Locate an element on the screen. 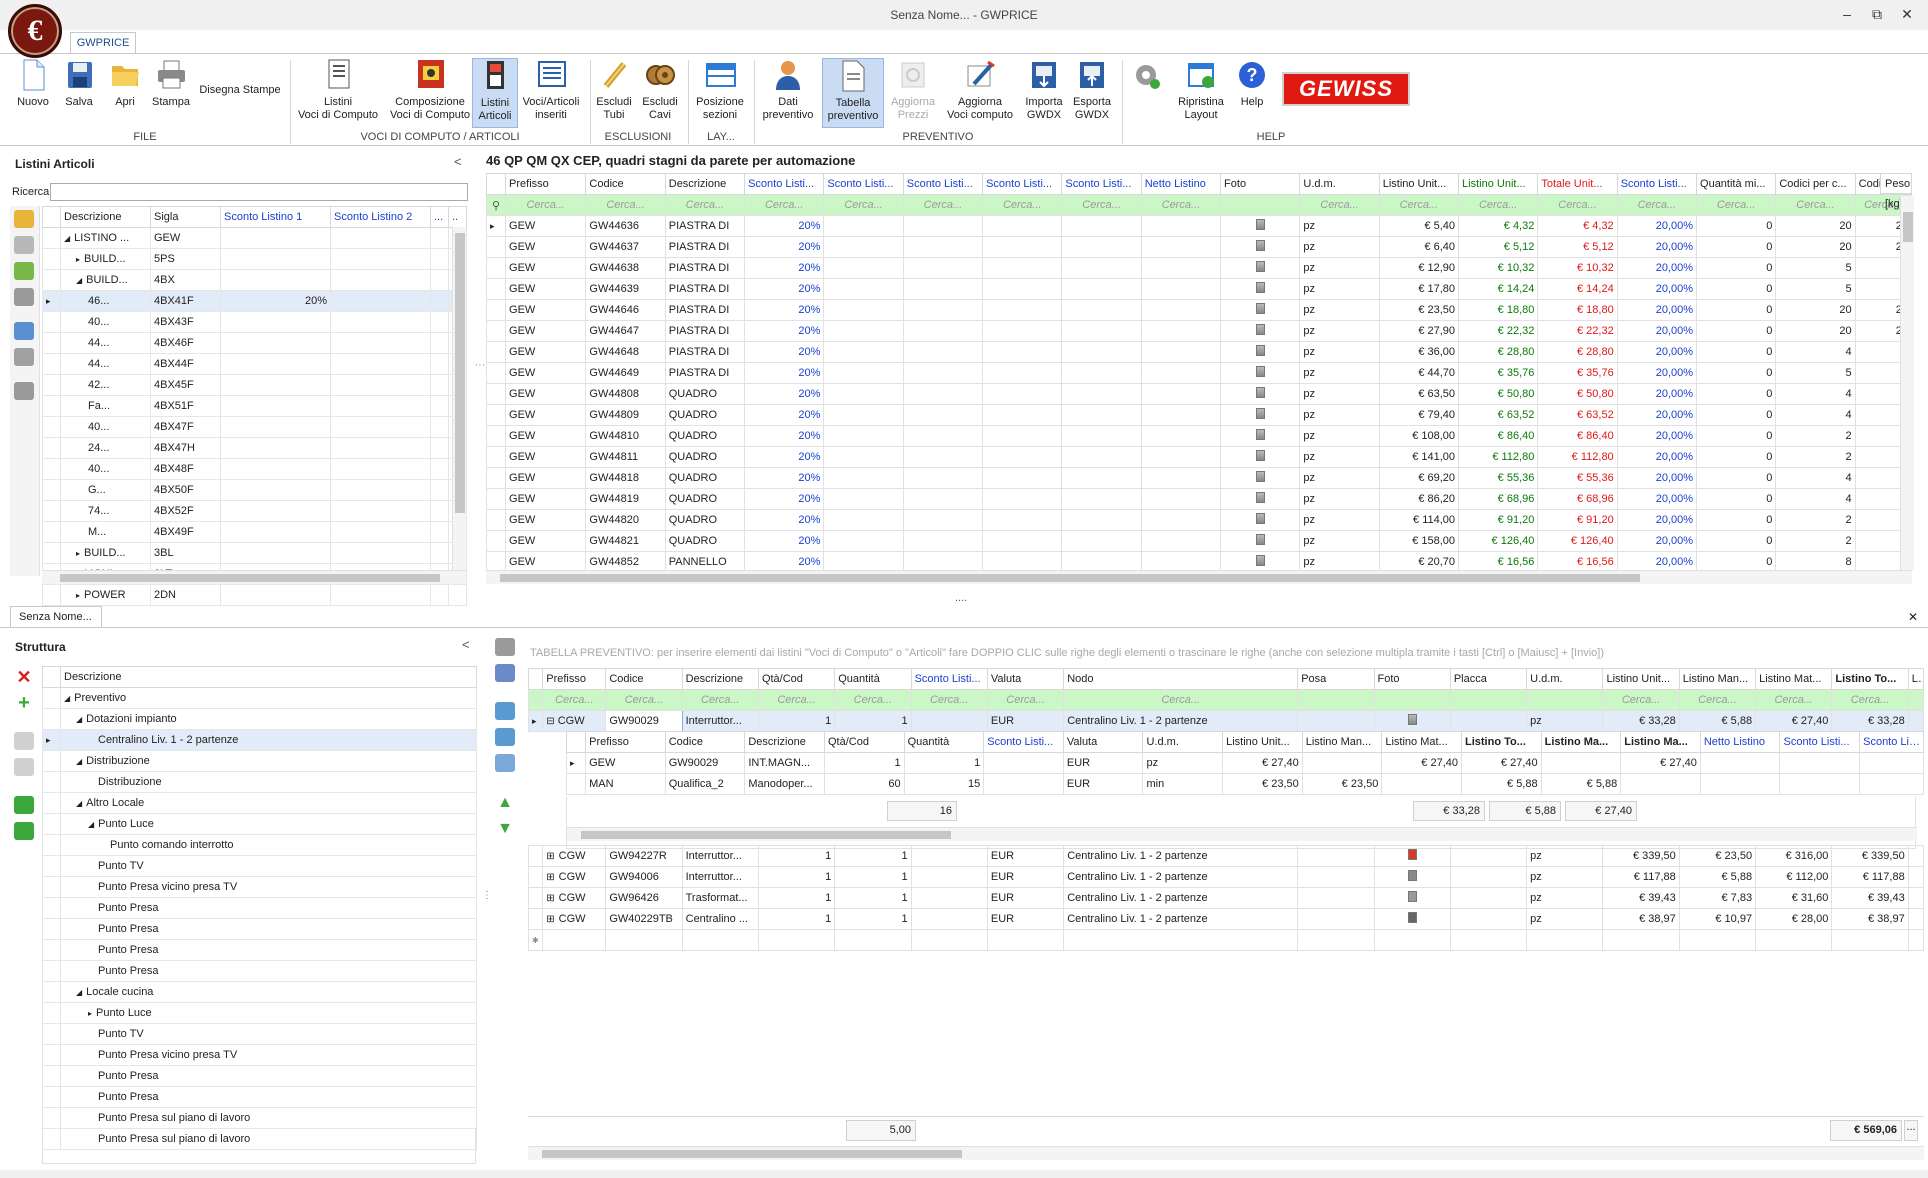  detail-cell-qta-cod: 60 is located at coordinates (864, 784).